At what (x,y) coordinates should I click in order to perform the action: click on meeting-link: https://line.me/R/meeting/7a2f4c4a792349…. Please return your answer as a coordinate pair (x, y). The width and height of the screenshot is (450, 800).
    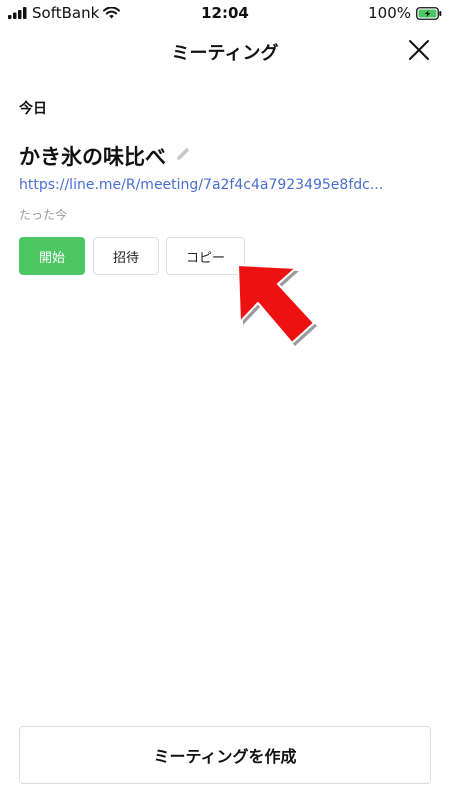
    Looking at the image, I should click on (219, 185).